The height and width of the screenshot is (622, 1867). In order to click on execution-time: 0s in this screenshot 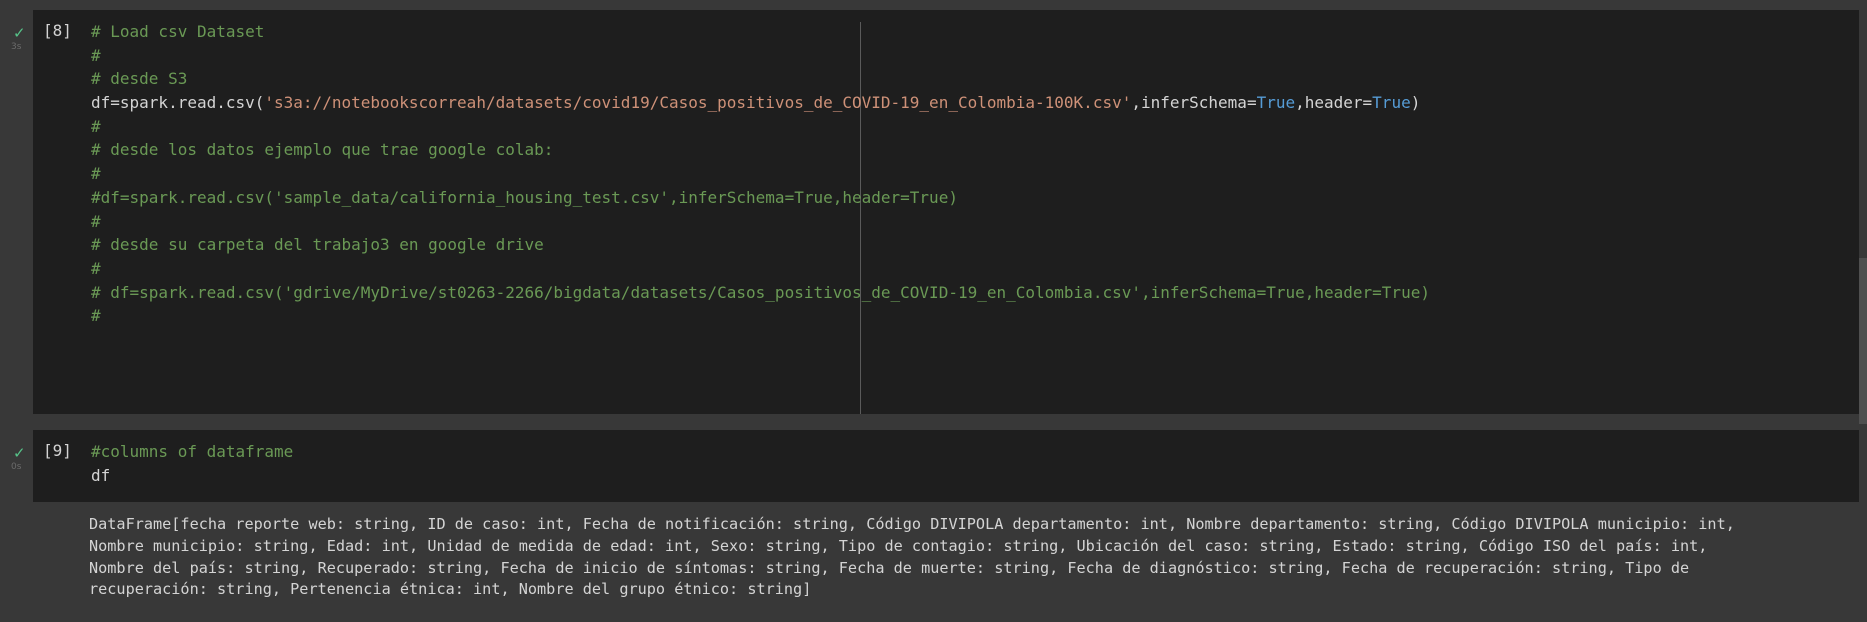, I will do `click(16, 467)`.